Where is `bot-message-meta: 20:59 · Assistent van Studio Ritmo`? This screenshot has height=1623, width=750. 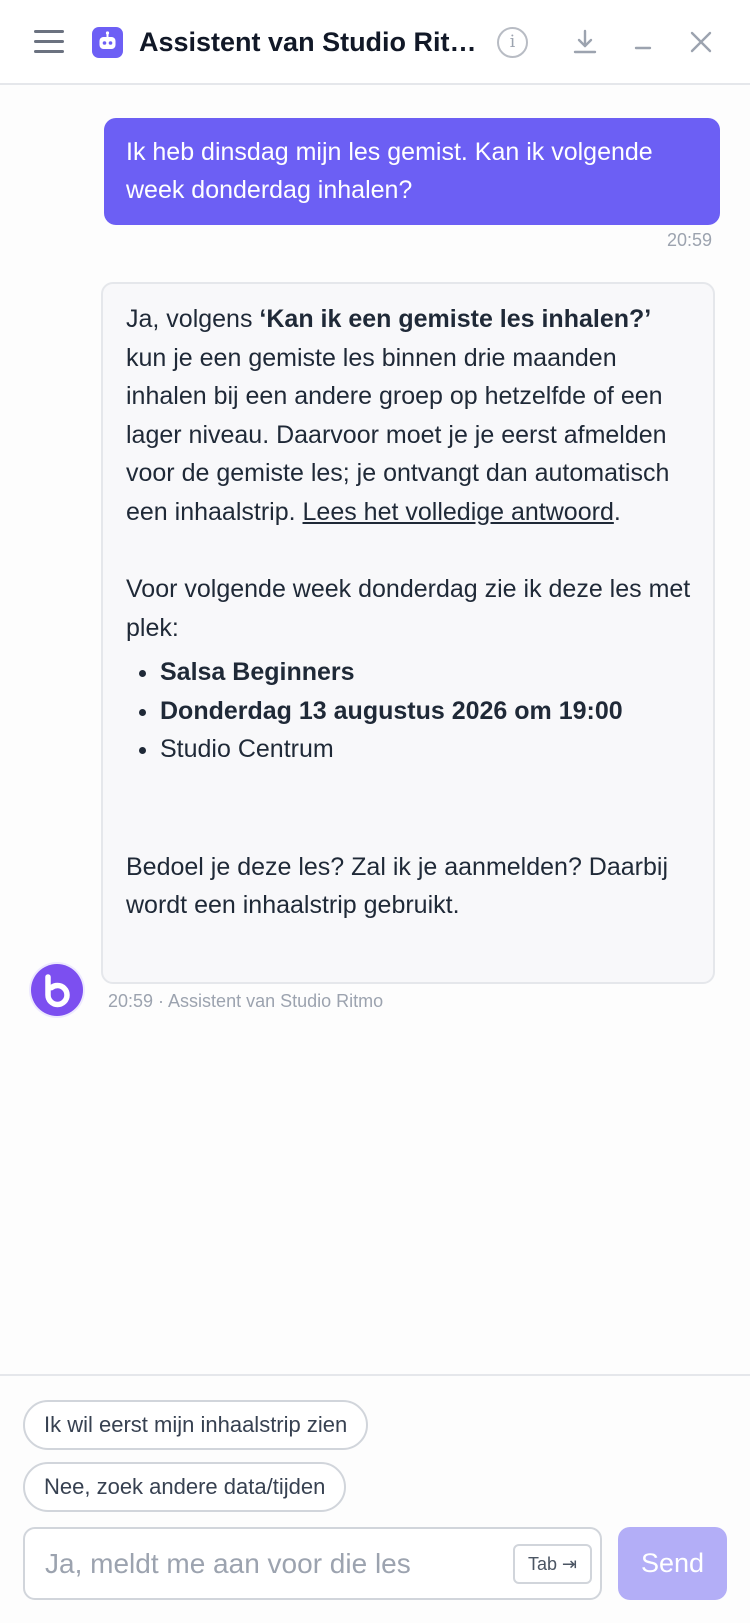 bot-message-meta: 20:59 · Assistent van Studio Ritmo is located at coordinates (246, 1001).